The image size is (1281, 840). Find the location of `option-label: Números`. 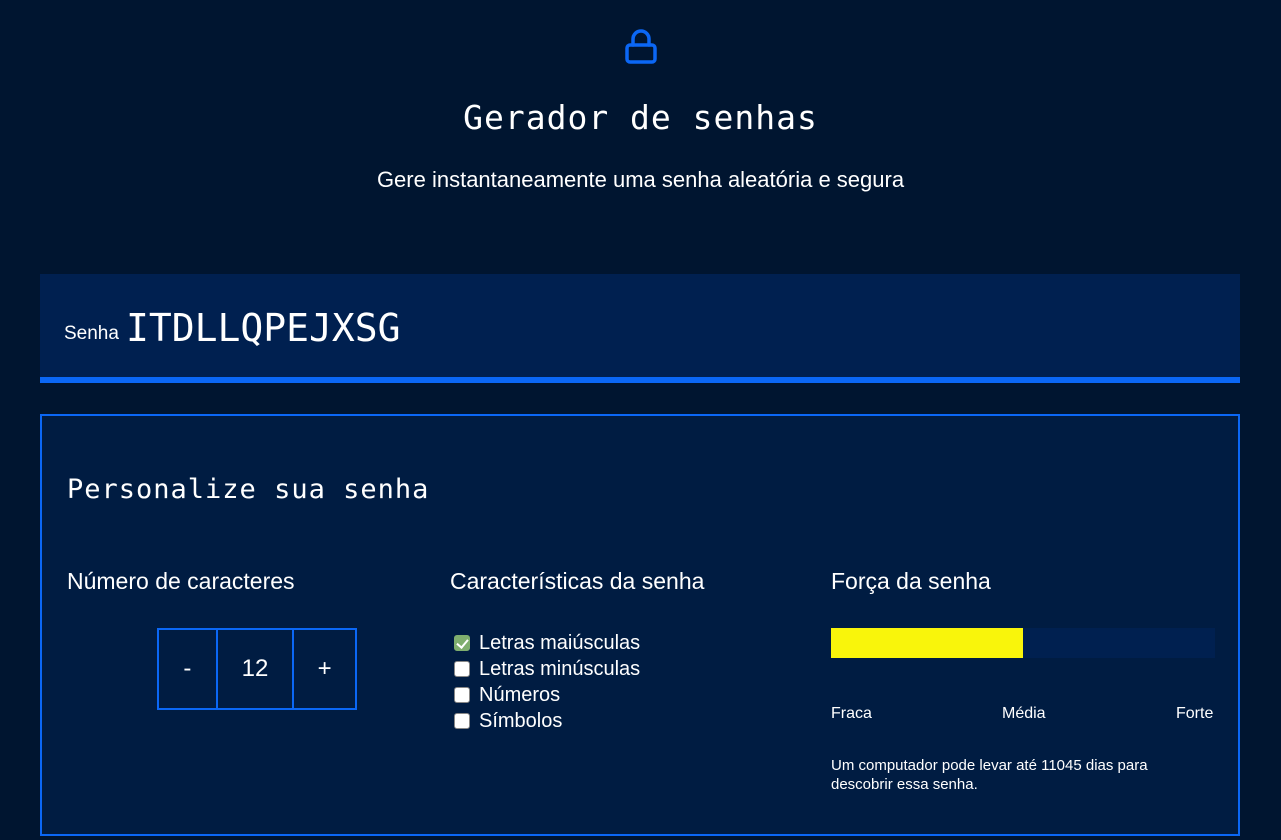

option-label: Números is located at coordinates (520, 694).